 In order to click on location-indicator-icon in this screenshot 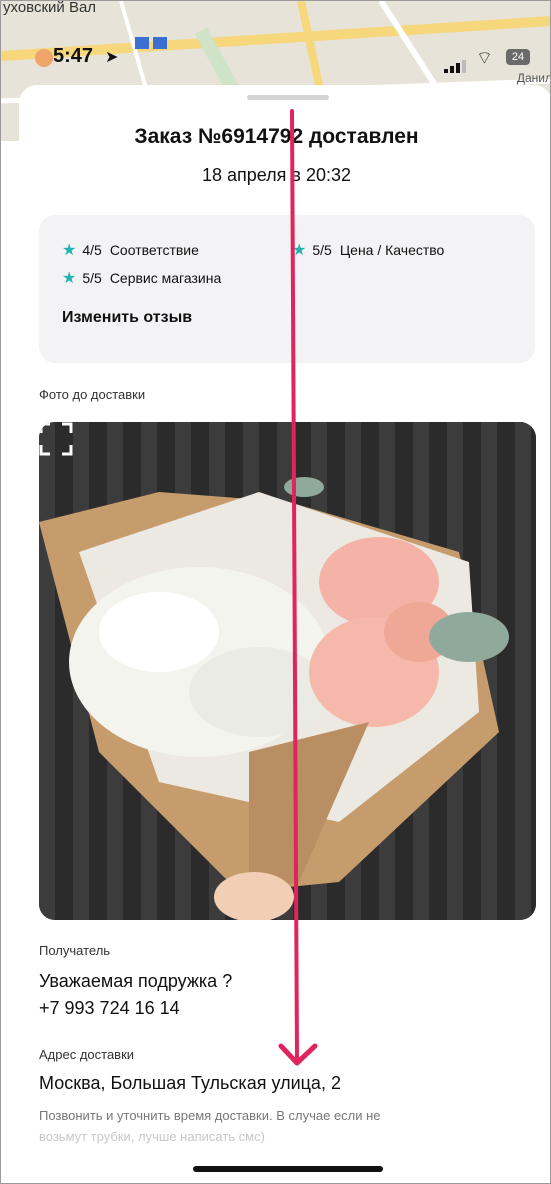, I will do `click(44, 58)`.